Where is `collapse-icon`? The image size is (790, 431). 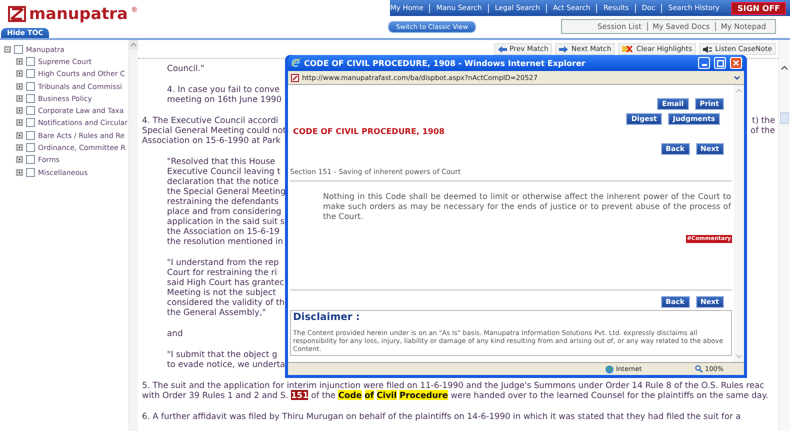 collapse-icon is located at coordinates (7, 49).